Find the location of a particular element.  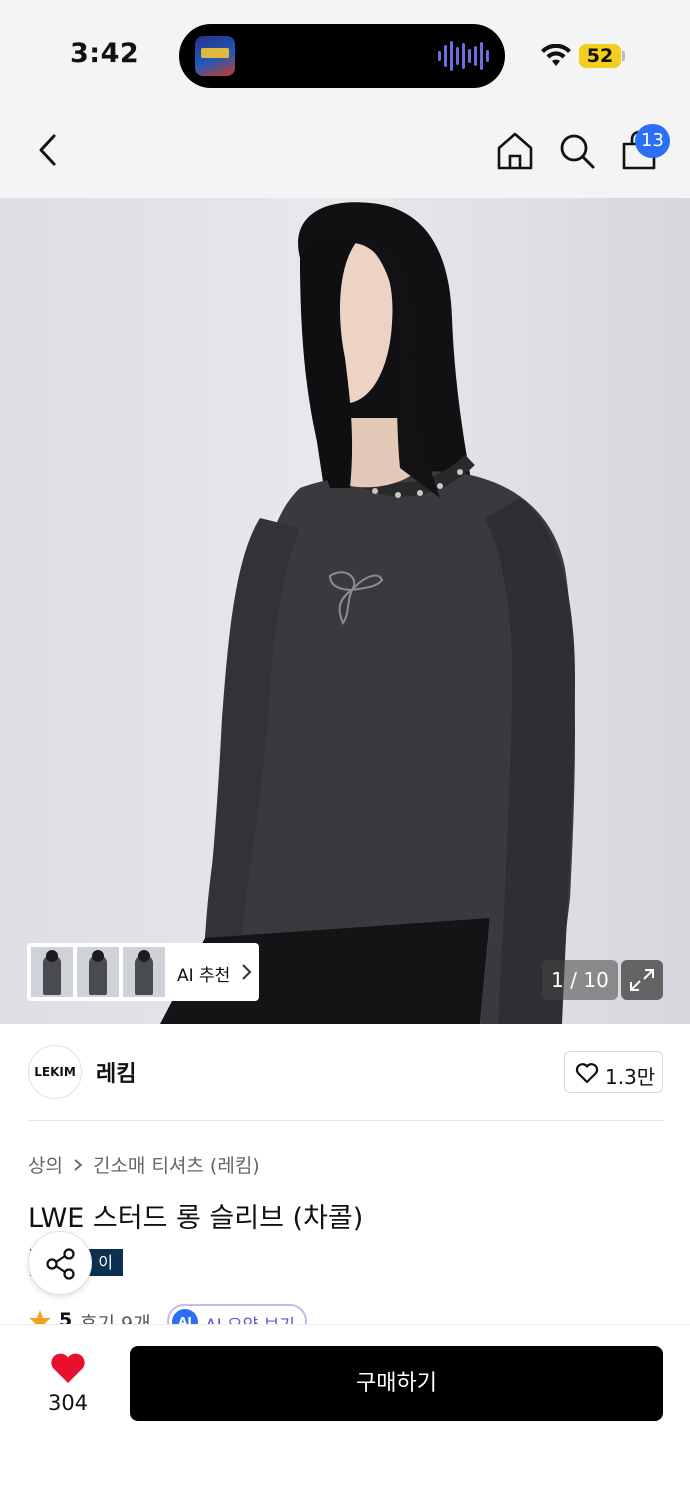

share-icon is located at coordinates (60, 1264).